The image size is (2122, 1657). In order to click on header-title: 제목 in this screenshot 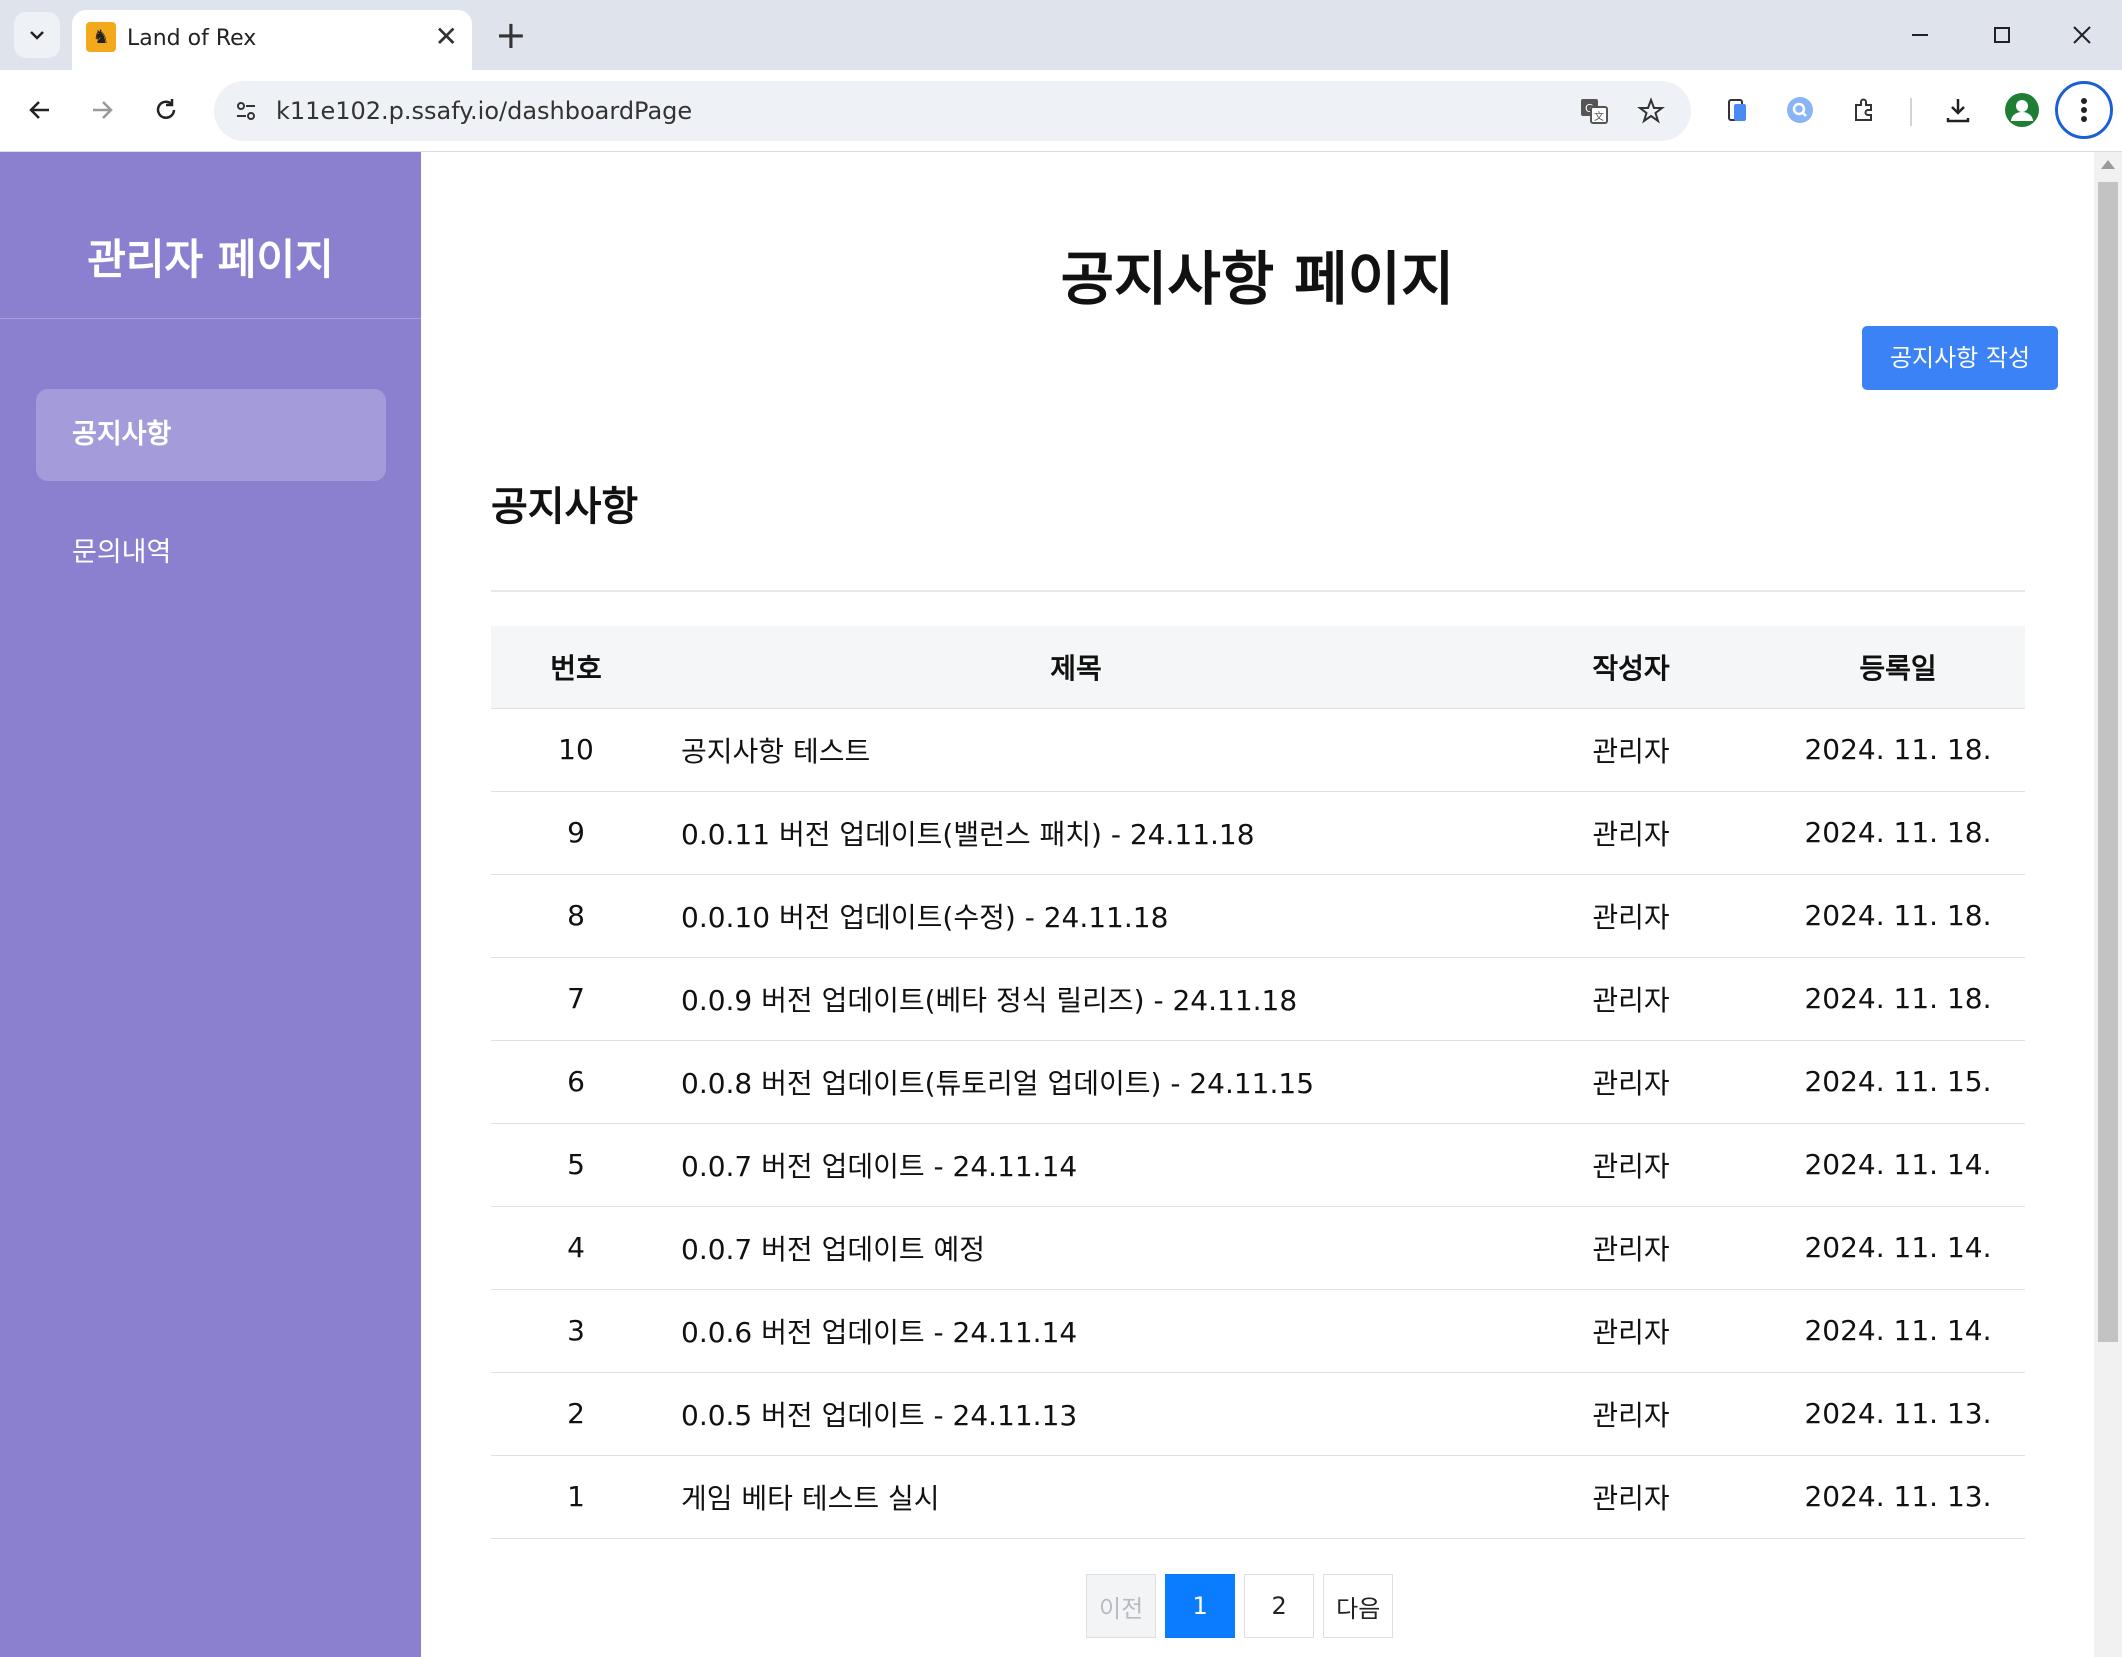, I will do `click(1076, 667)`.